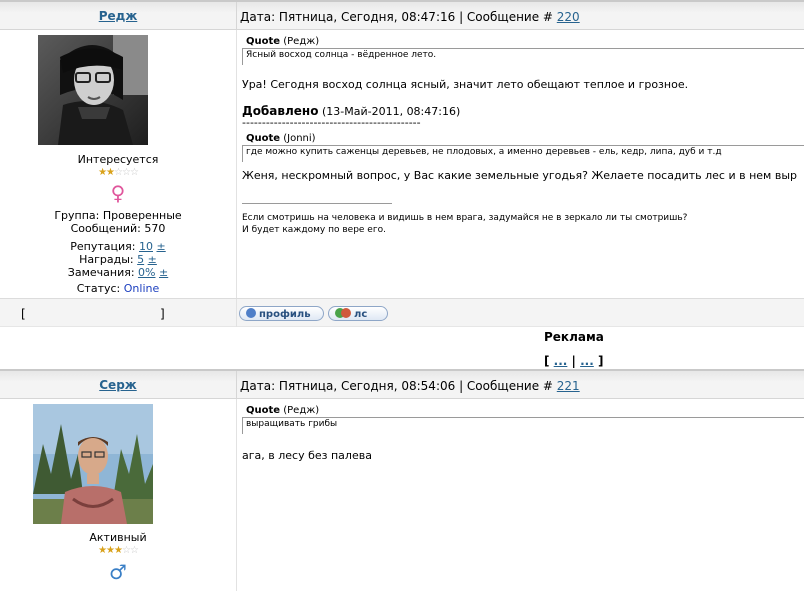 Image resolution: width=804 pixels, height=591 pixels. What do you see at coordinates (23, 314) in the screenshot?
I see `ip-bracket-open: [` at bounding box center [23, 314].